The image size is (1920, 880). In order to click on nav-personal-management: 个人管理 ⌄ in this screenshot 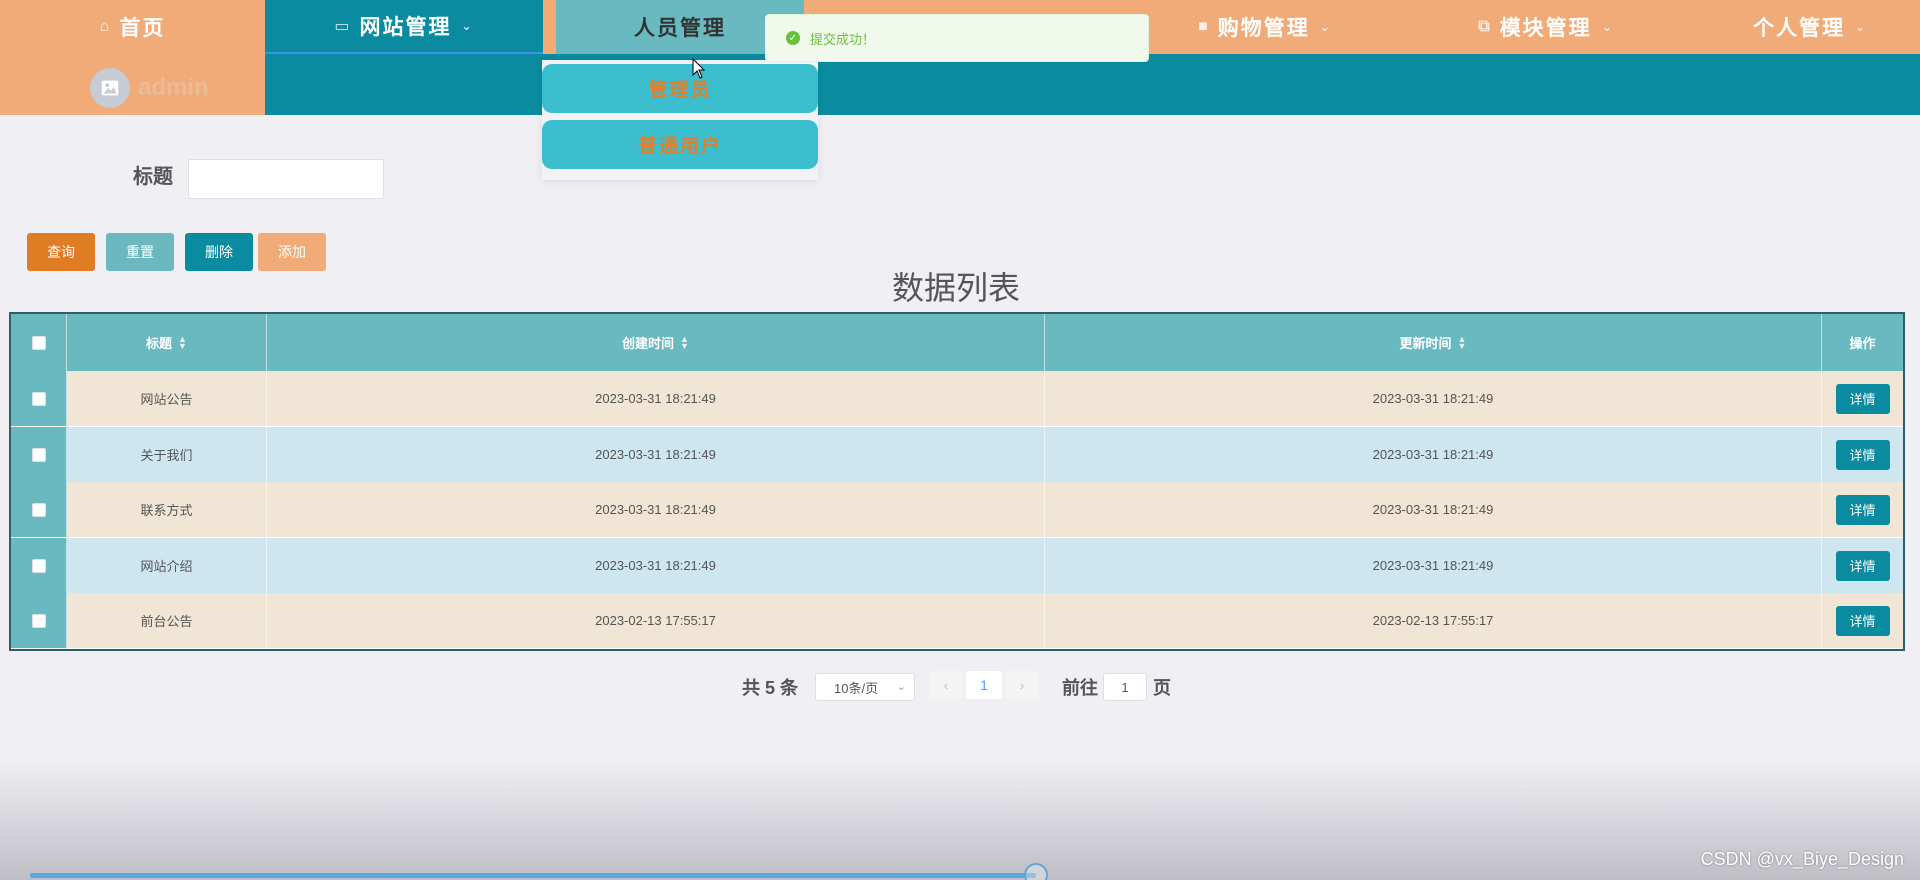, I will do `click(1810, 27)`.